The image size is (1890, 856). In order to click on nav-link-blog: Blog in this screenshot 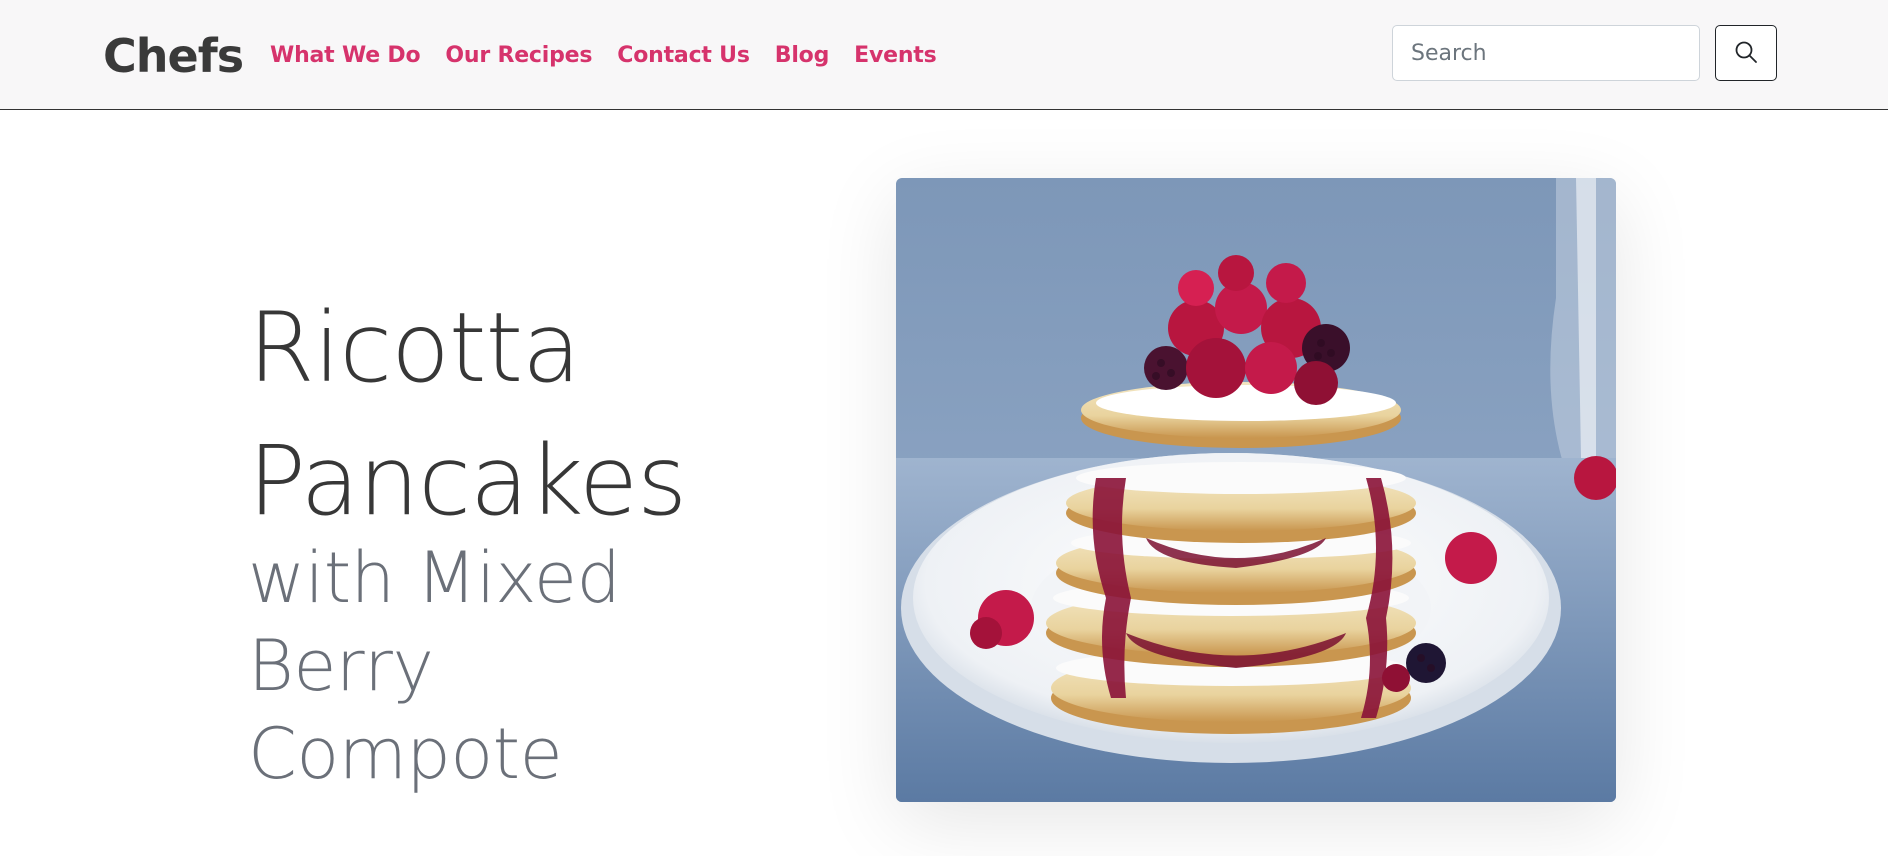, I will do `click(802, 55)`.